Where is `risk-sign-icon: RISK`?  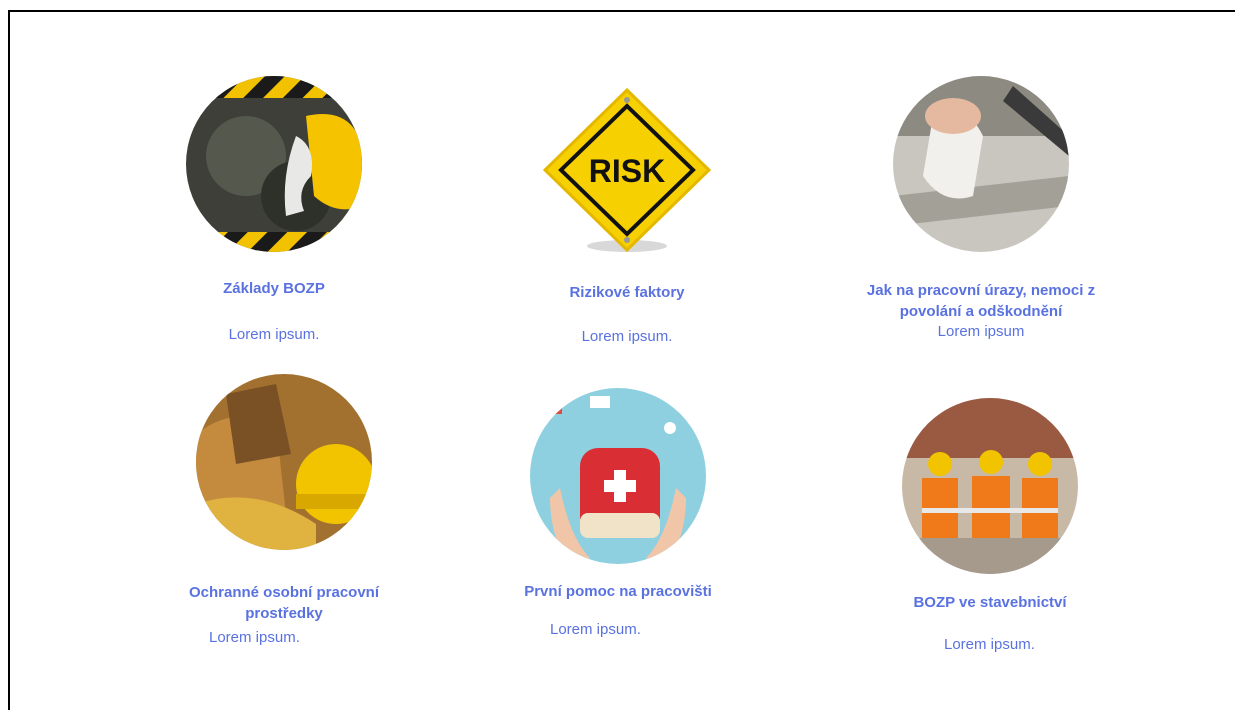 risk-sign-icon: RISK is located at coordinates (627, 173).